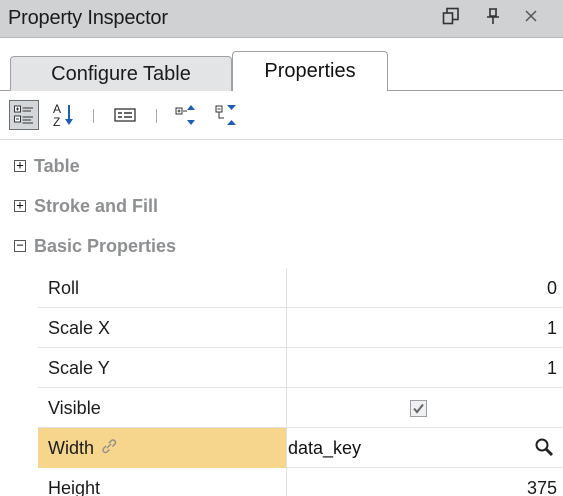  I want to click on collapse-all-icon, so click(225, 115).